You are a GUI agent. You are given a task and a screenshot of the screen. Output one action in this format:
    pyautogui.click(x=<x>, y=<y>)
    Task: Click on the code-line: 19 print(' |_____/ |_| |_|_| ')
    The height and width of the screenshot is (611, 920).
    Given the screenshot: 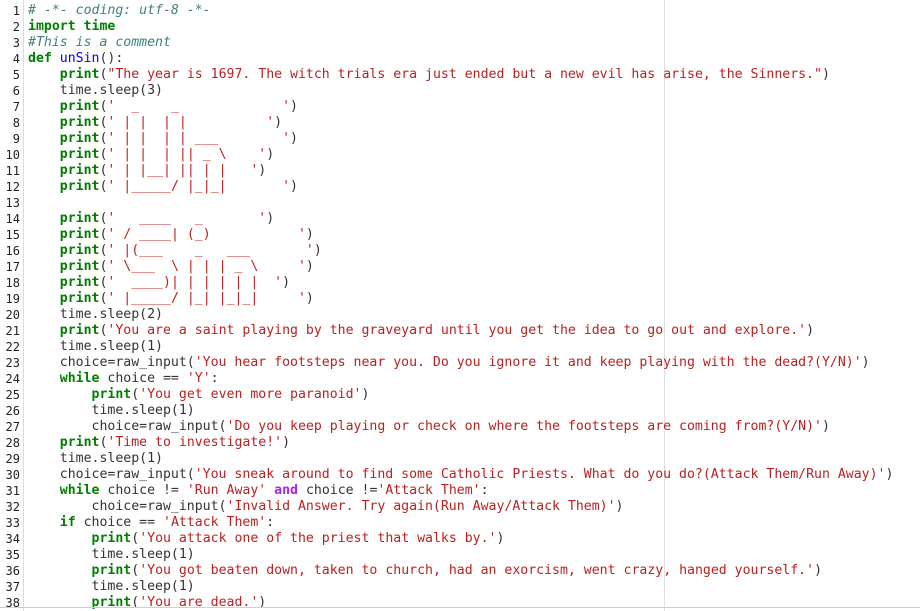 What is the action you would take?
    pyautogui.click(x=460, y=299)
    